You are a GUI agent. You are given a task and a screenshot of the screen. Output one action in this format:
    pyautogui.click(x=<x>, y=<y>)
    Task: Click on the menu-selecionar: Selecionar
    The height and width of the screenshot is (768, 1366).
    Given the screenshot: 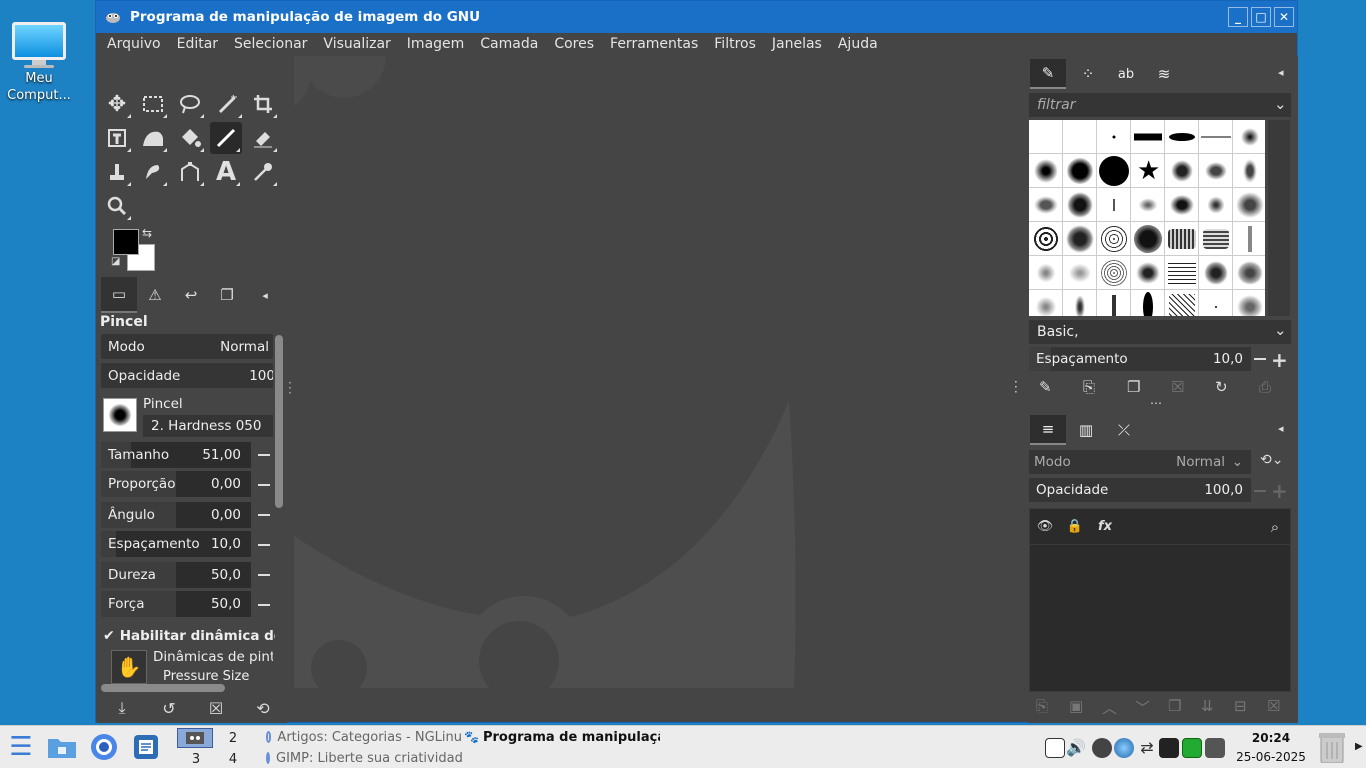 What is the action you would take?
    pyautogui.click(x=270, y=44)
    